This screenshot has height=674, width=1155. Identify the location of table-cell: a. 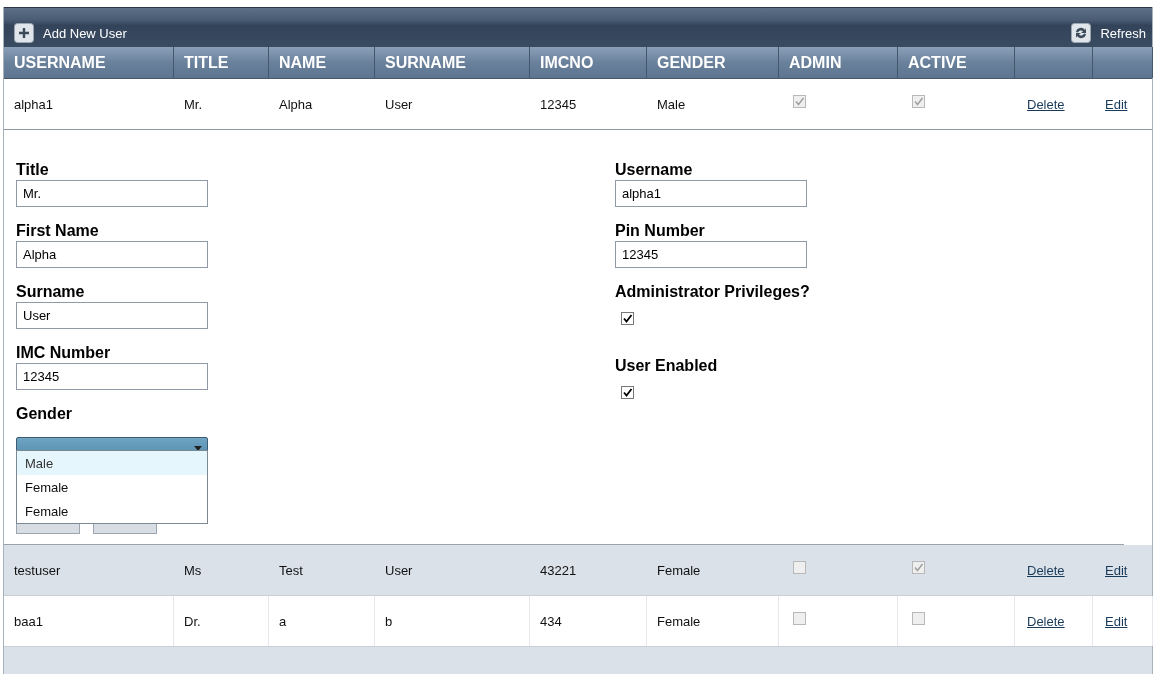
(283, 621).